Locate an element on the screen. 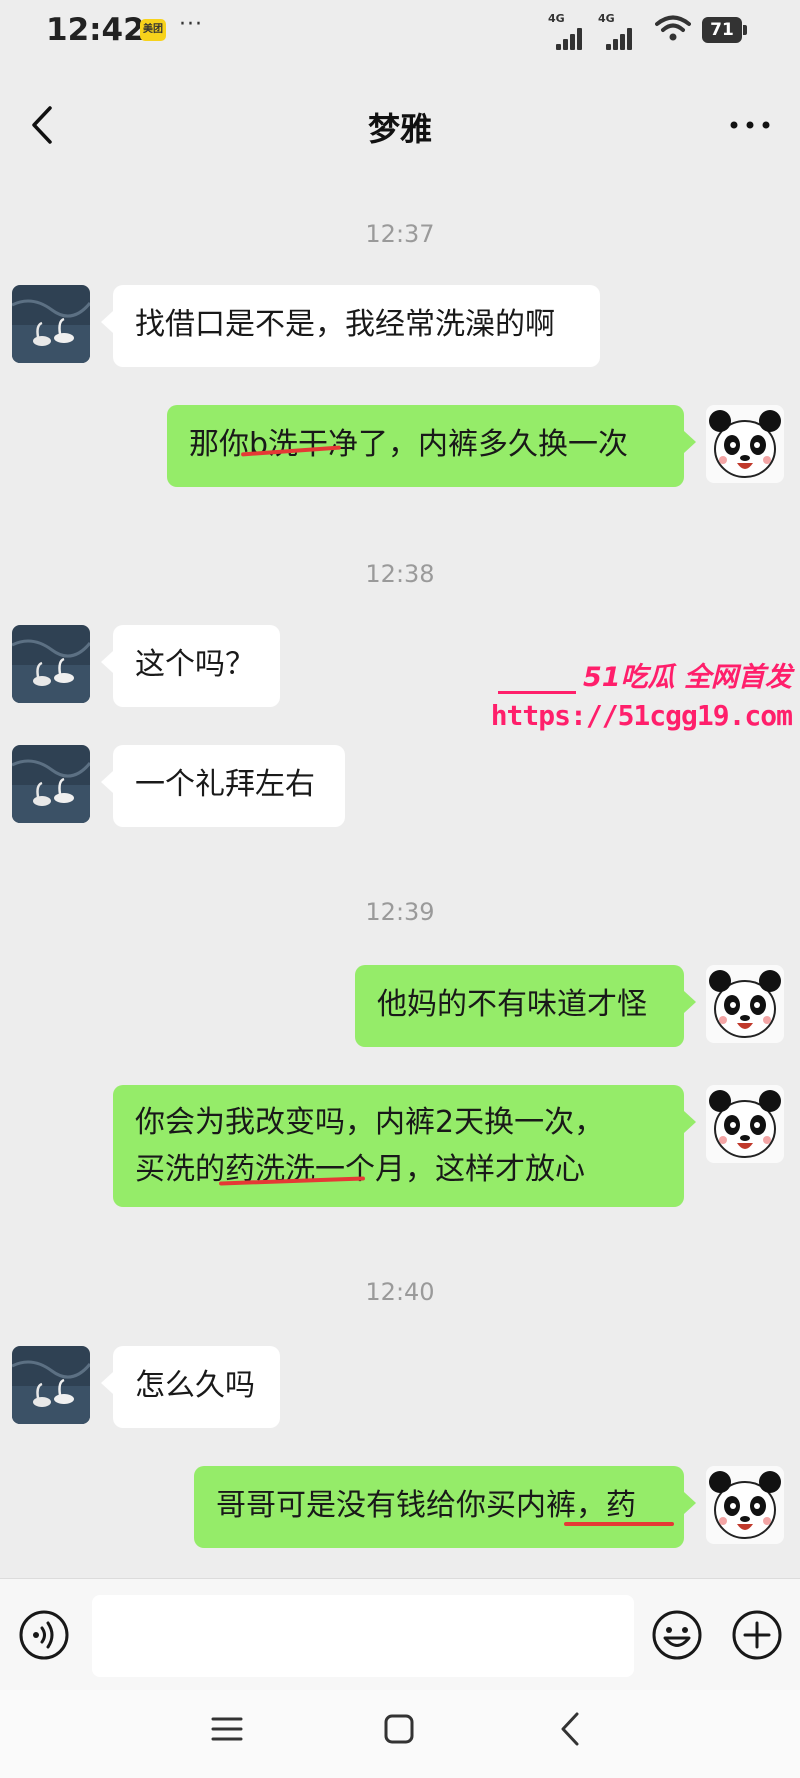 The image size is (800, 1778). status-time: 12:42 is located at coordinates (95, 30).